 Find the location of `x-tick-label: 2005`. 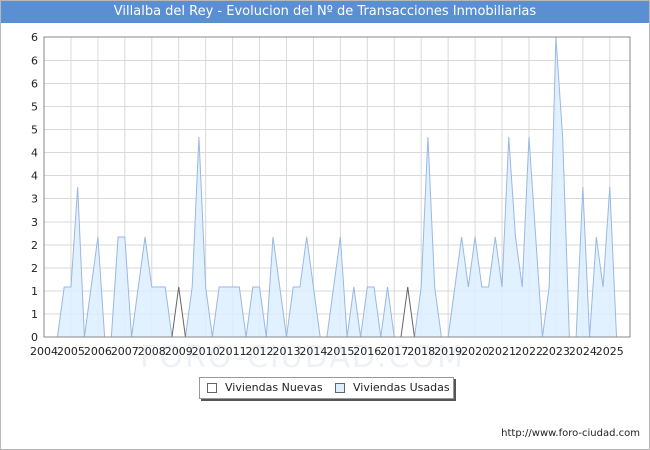

x-tick-label: 2005 is located at coordinates (71, 351).